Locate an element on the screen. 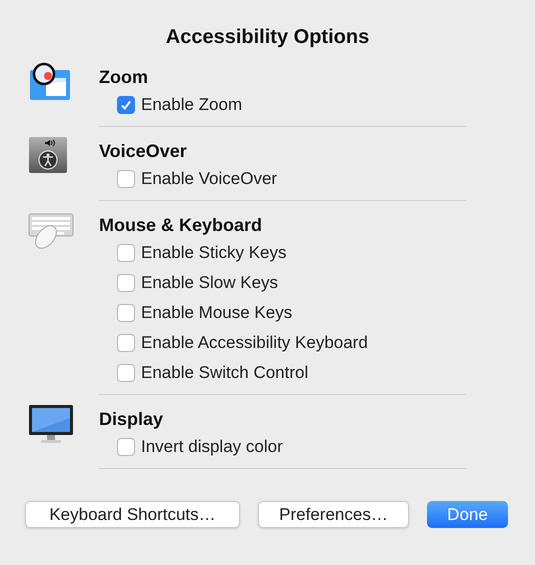 The width and height of the screenshot is (535, 565). section-heading: VoiceOver is located at coordinates (143, 151).